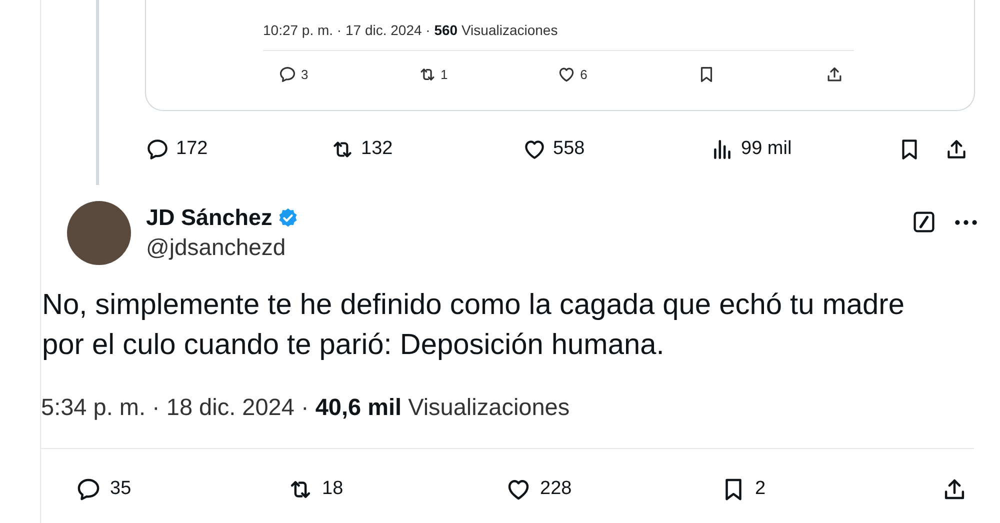 This screenshot has width=1000, height=523. What do you see at coordinates (426, 149) in the screenshot?
I see `repost-button: 132` at bounding box center [426, 149].